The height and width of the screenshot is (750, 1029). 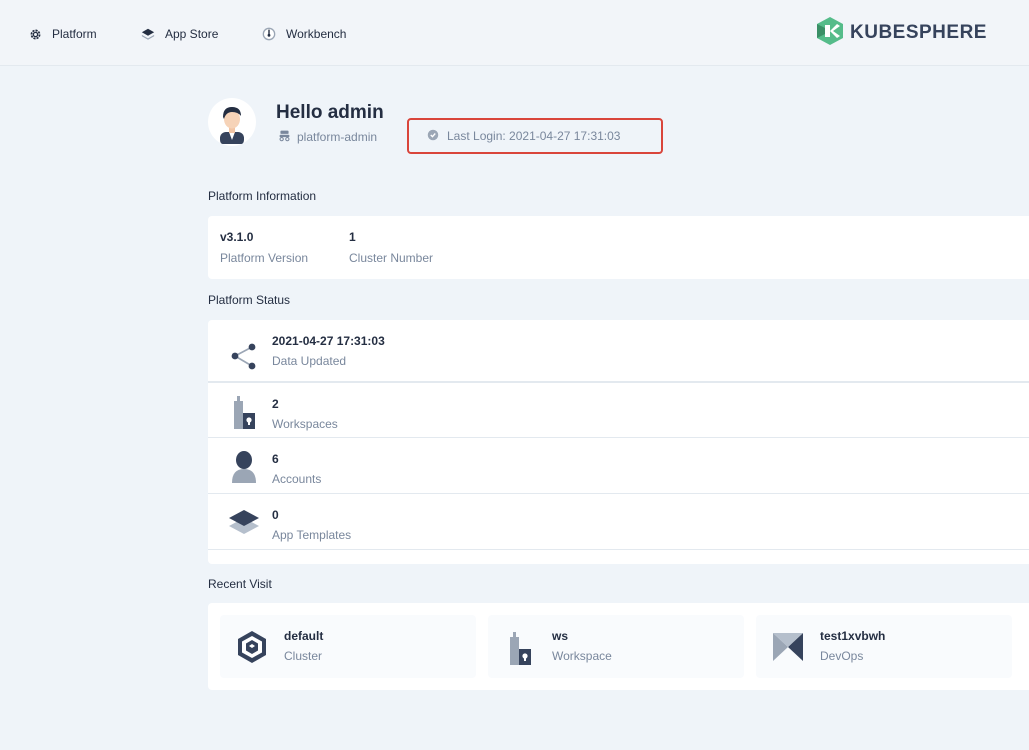 What do you see at coordinates (918, 32) in the screenshot?
I see `brand-name: KUBESPHERE` at bounding box center [918, 32].